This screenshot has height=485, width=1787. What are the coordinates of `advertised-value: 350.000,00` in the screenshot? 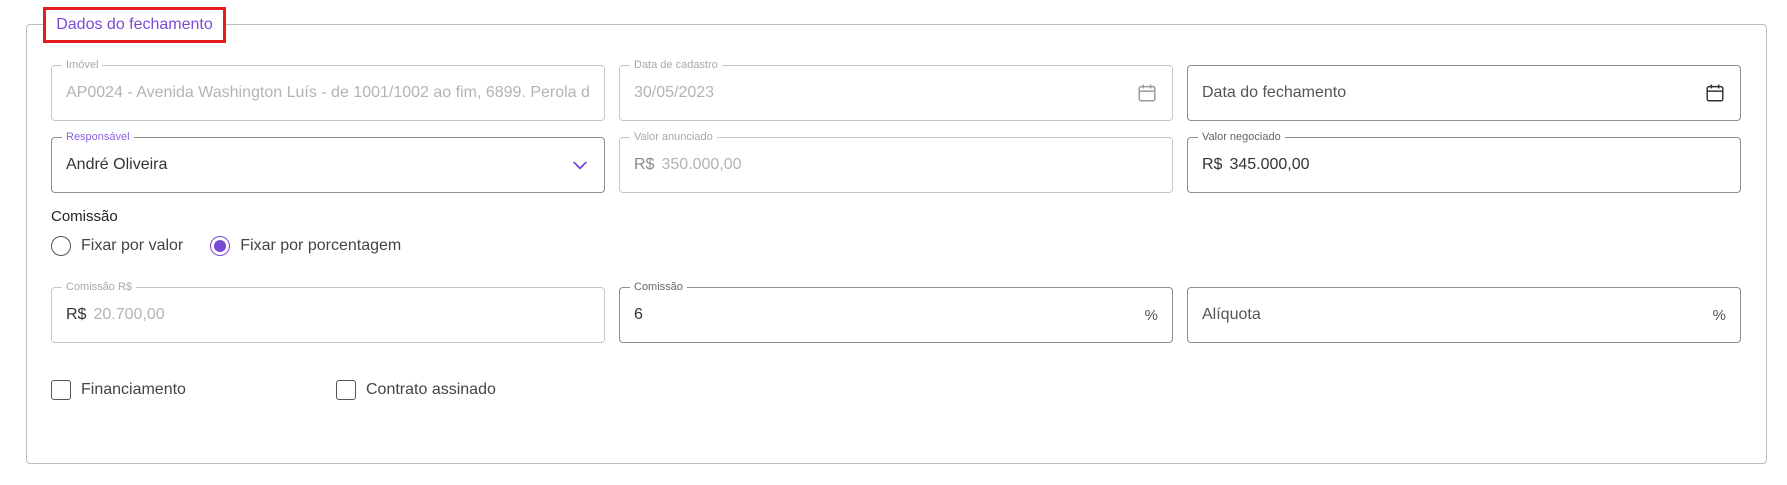 It's located at (701, 164).